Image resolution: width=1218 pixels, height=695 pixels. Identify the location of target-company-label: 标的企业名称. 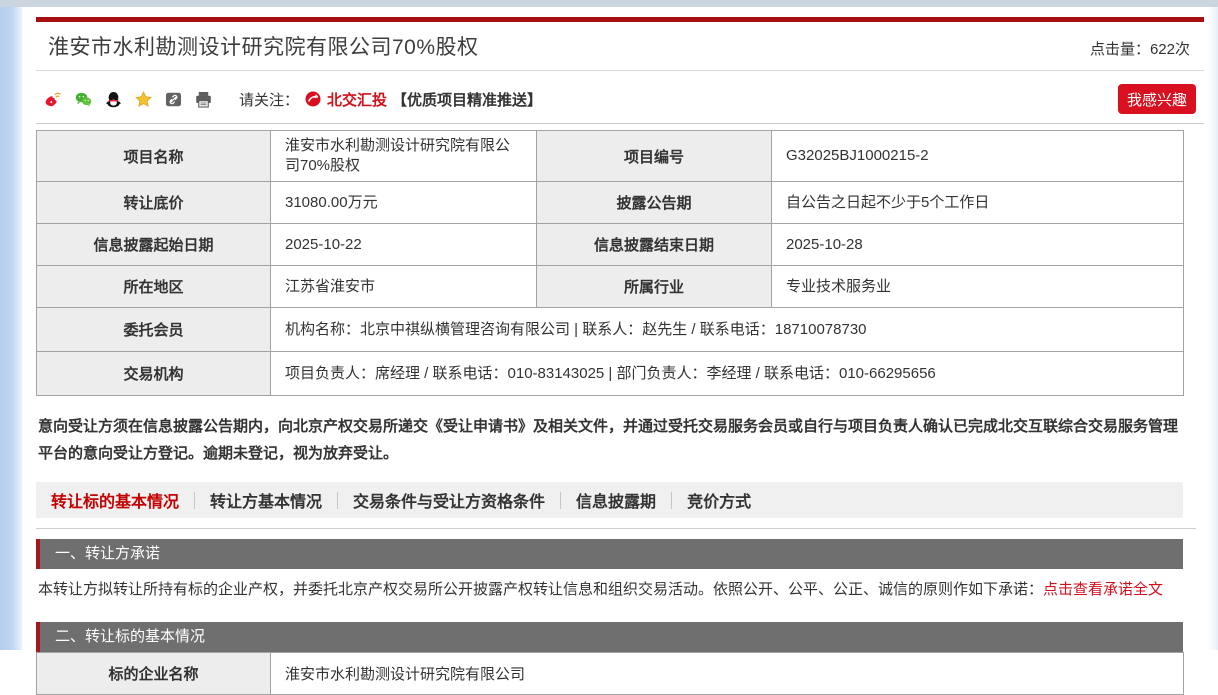
(153, 673).